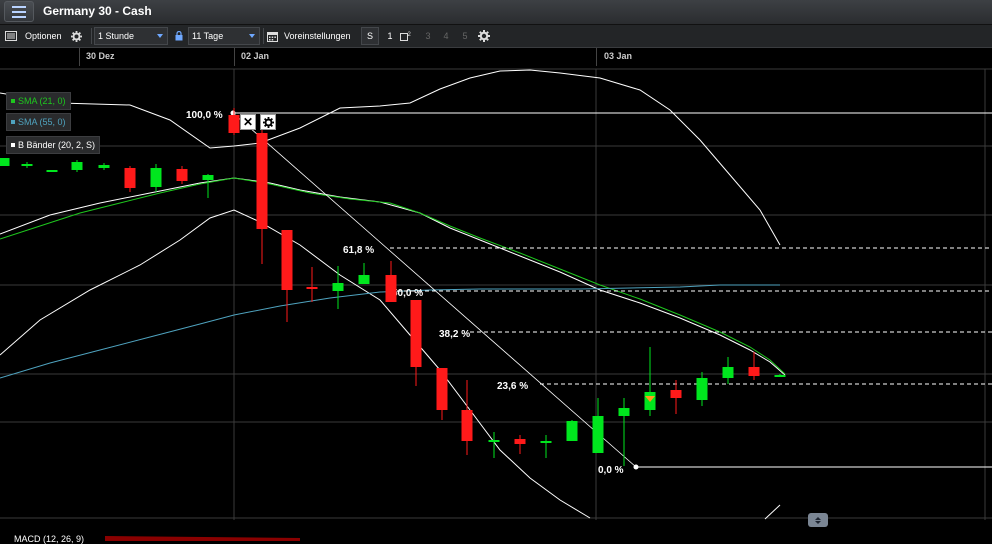 Image resolution: width=992 pixels, height=544 pixels. I want to click on sma21-swatch, so click(13, 101).